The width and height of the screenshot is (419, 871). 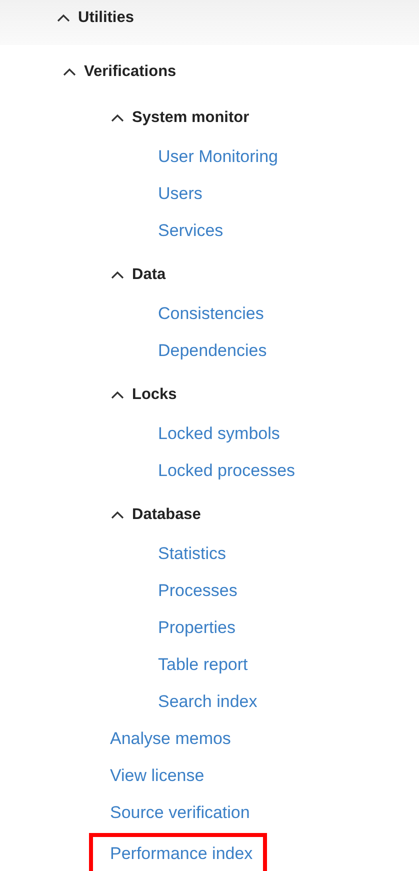 What do you see at coordinates (178, 852) in the screenshot?
I see `tree-link: Performance index` at bounding box center [178, 852].